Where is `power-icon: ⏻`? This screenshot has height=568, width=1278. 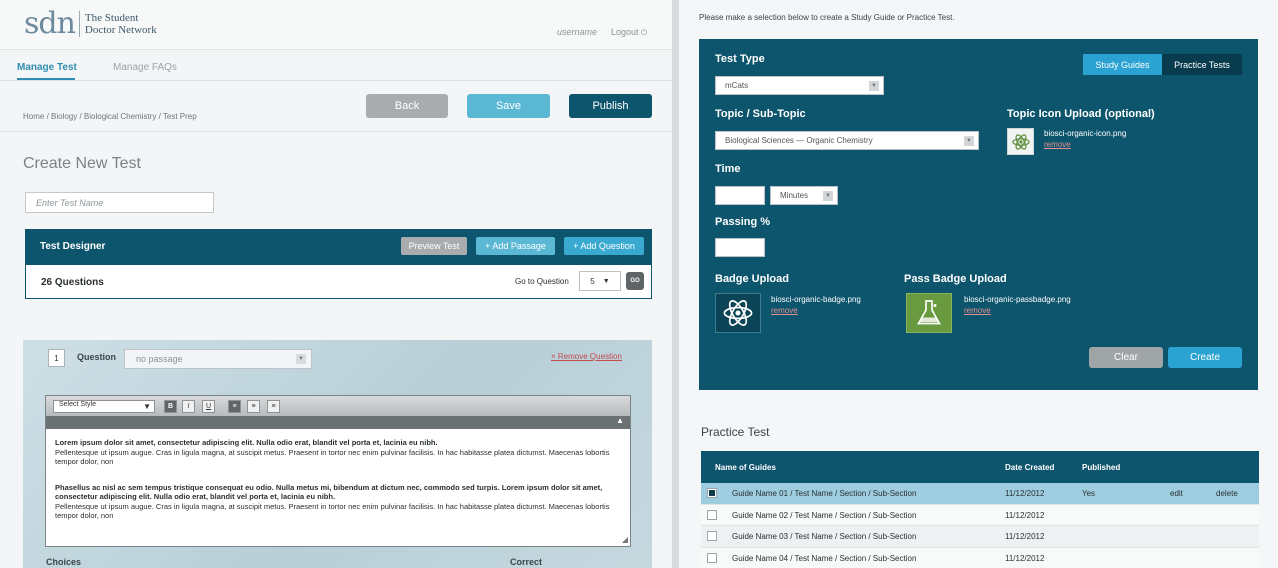
power-icon: ⏻ is located at coordinates (644, 32).